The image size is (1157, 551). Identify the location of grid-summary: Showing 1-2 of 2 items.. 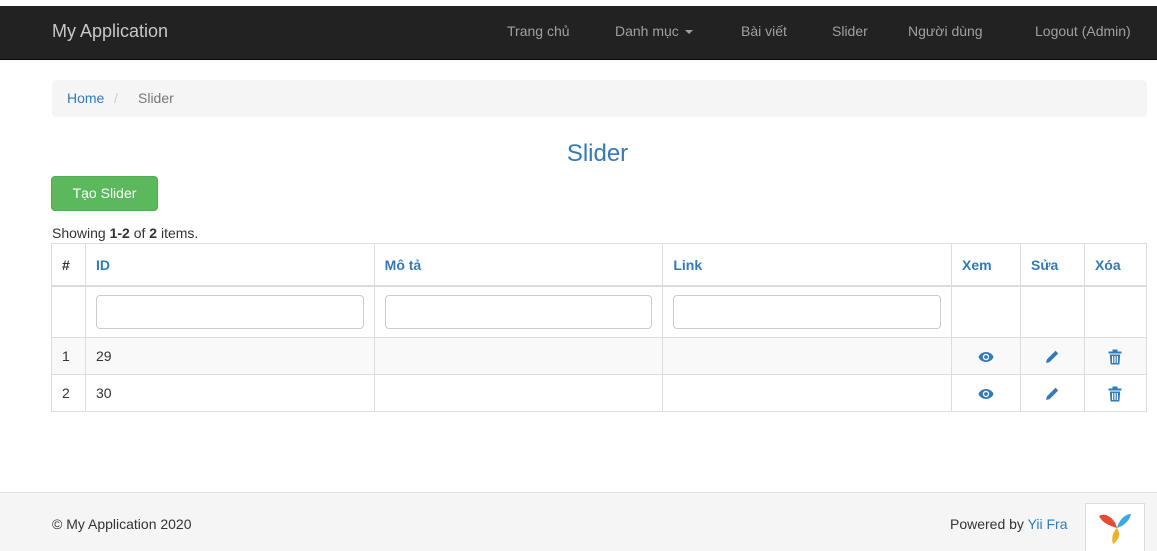
(125, 233).